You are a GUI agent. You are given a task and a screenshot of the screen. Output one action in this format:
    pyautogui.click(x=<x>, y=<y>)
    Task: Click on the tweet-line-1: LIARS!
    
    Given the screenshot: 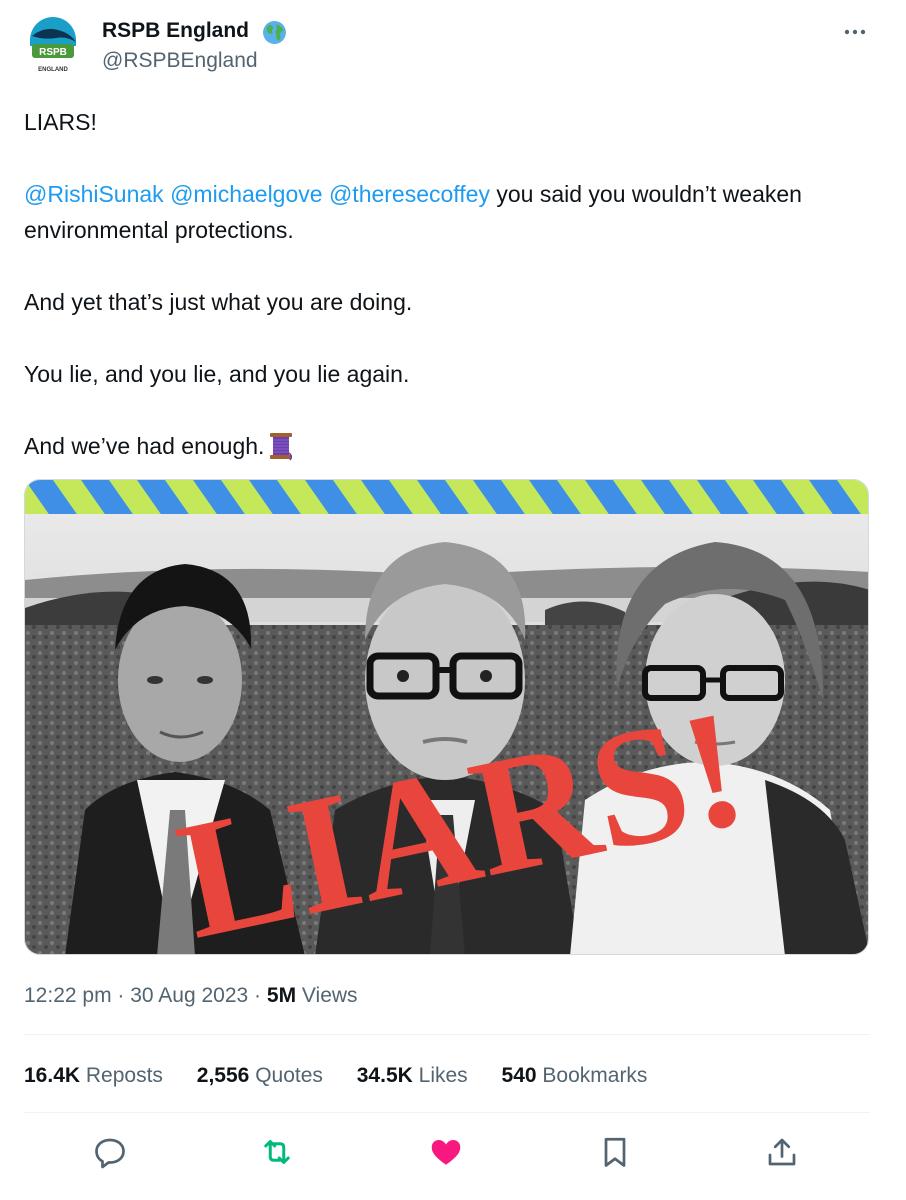 What is the action you would take?
    pyautogui.click(x=60, y=122)
    